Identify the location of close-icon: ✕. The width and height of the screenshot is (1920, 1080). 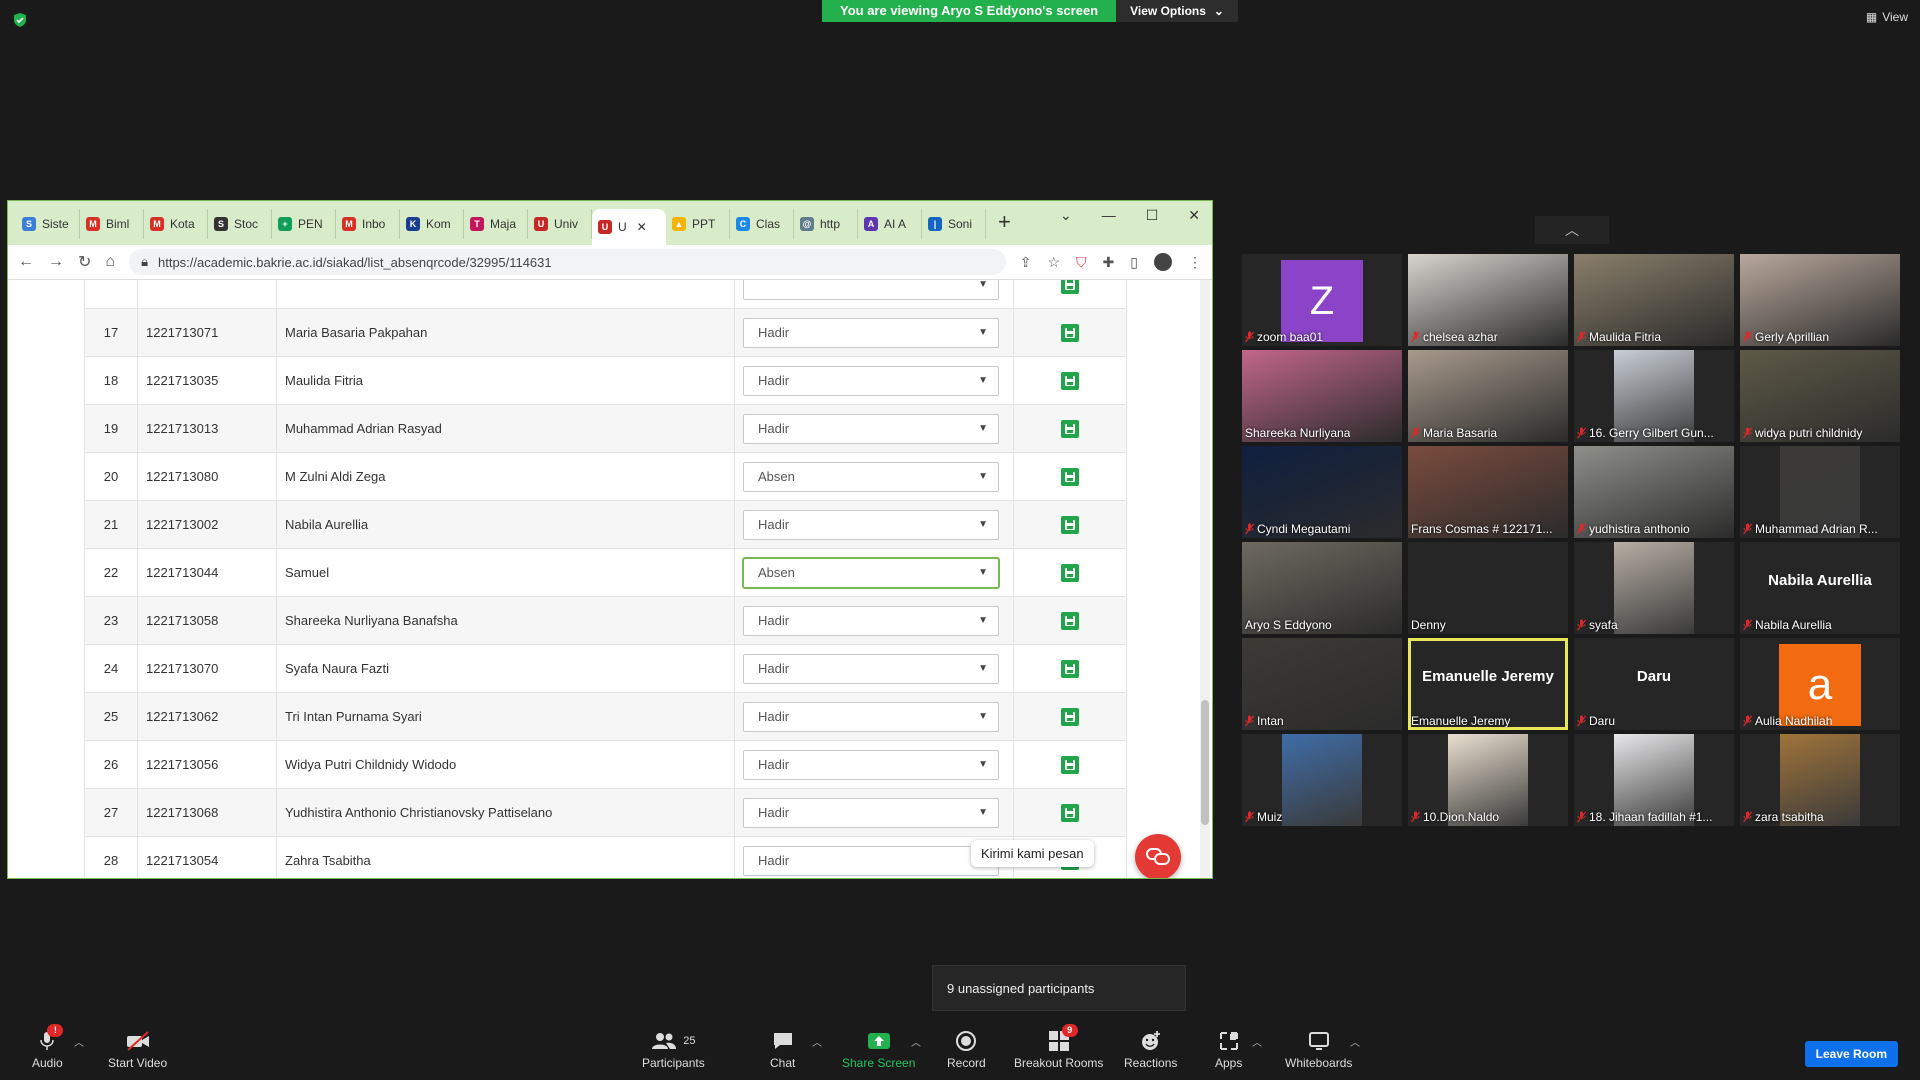
(1194, 215).